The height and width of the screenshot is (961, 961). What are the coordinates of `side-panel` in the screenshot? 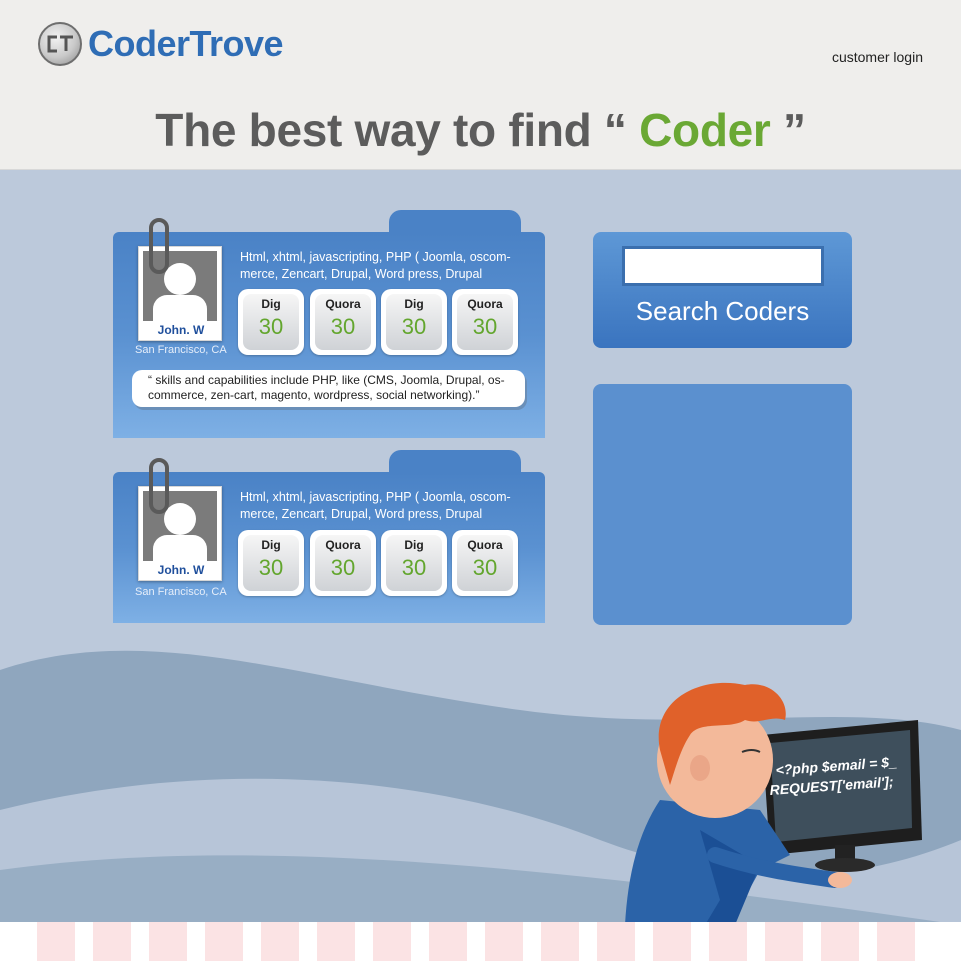 It's located at (722, 504).